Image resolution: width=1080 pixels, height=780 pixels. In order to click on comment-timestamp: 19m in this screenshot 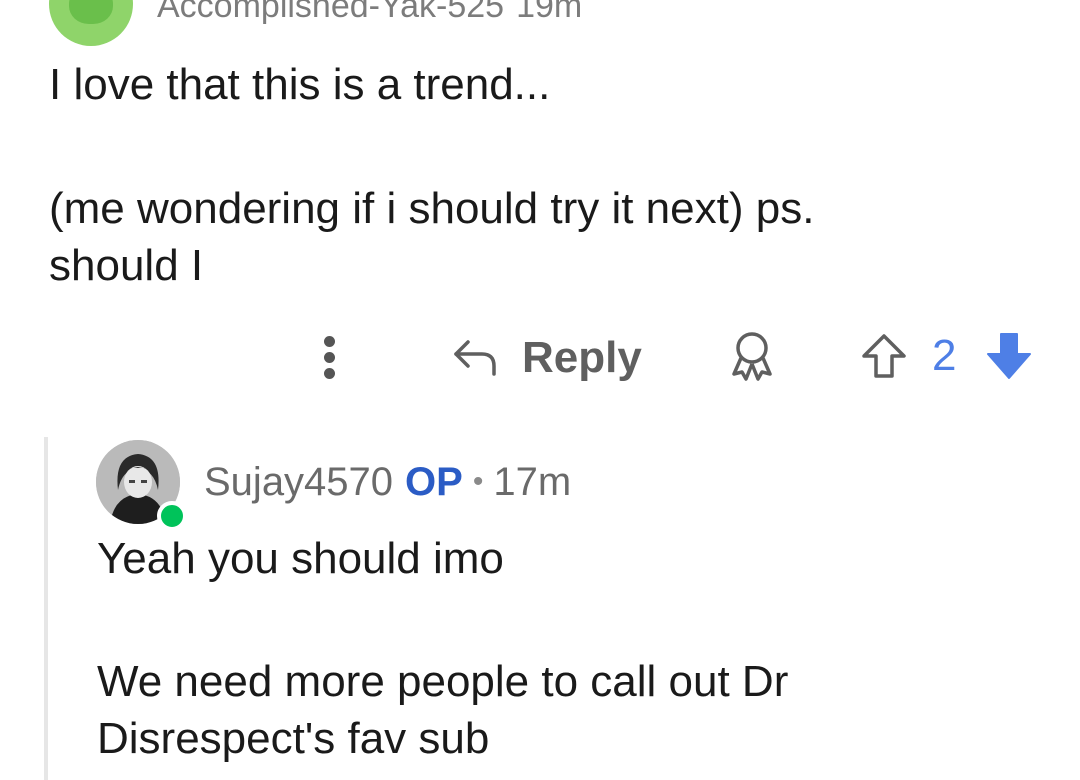, I will do `click(549, 12)`.